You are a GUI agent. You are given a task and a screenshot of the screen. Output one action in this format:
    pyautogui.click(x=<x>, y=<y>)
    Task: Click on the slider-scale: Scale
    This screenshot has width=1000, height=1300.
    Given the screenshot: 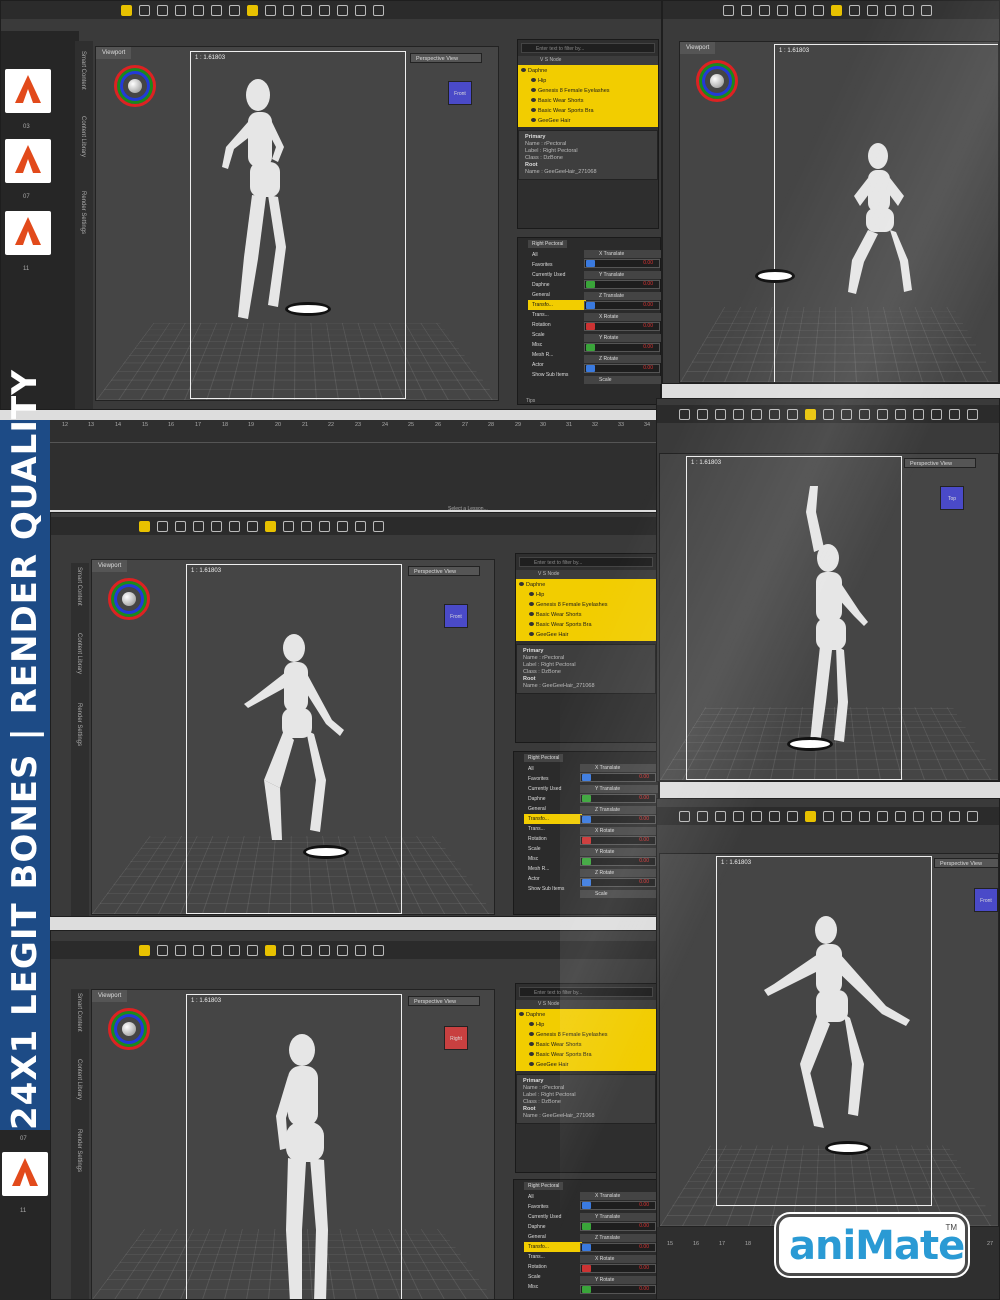 What is the action you would take?
    pyautogui.click(x=622, y=386)
    